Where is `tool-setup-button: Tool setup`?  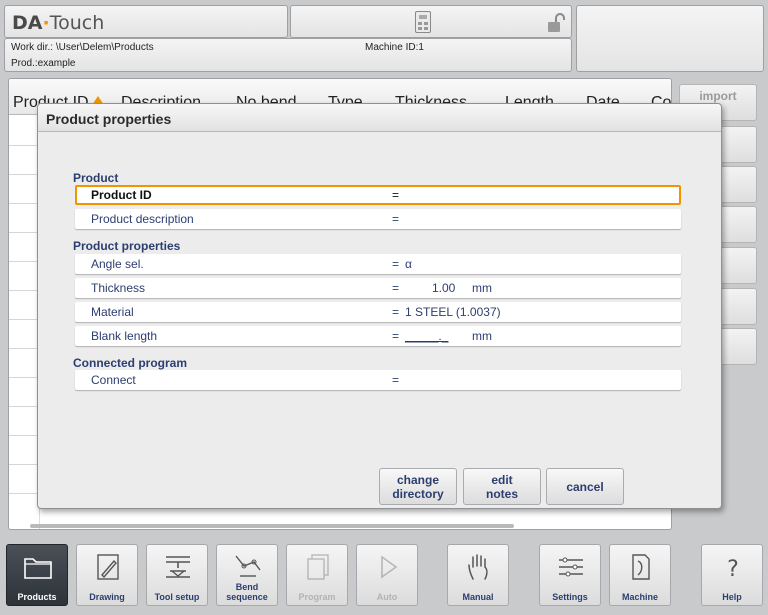
tool-setup-button: Tool setup is located at coordinates (177, 575).